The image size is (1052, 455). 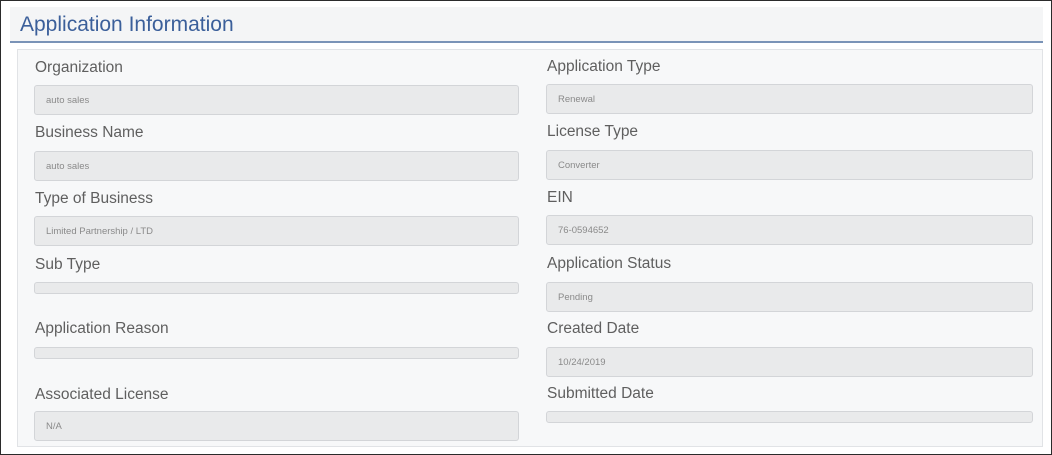 What do you see at coordinates (609, 263) in the screenshot?
I see `application-status-label: Application Status` at bounding box center [609, 263].